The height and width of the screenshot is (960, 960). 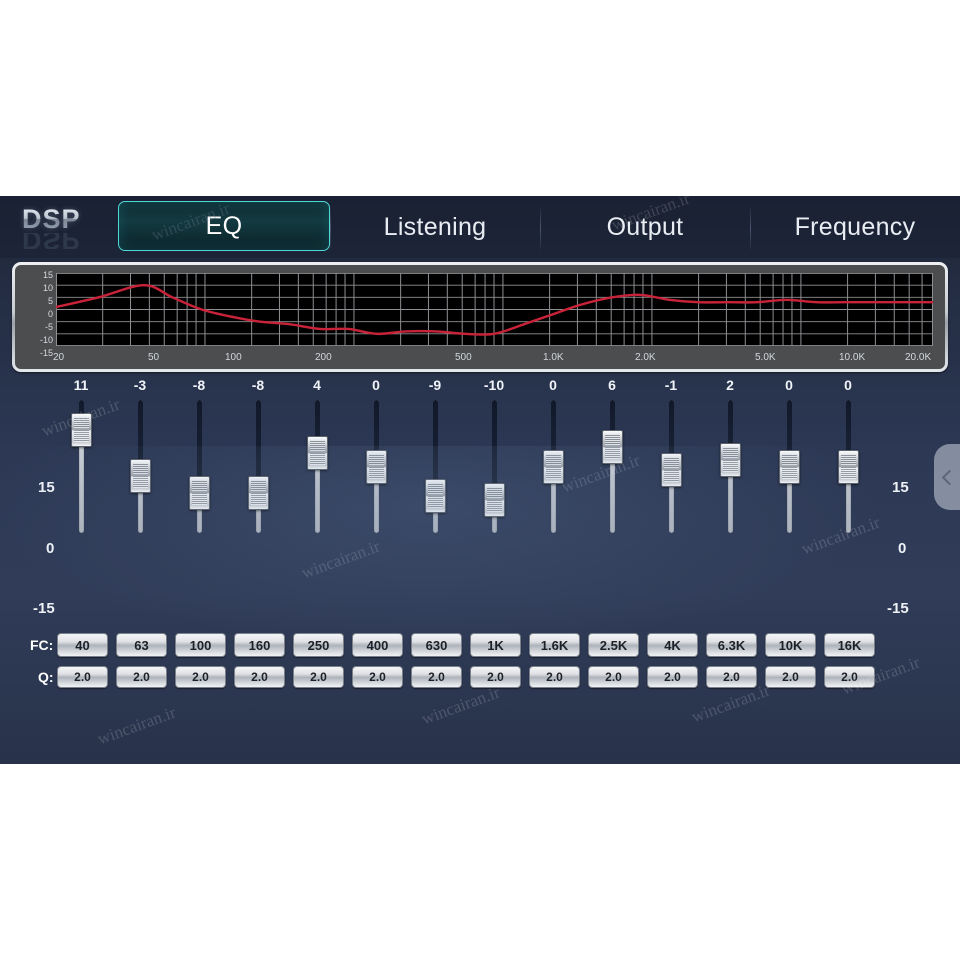 I want to click on x-tick-2k: 2.0K, so click(x=645, y=357).